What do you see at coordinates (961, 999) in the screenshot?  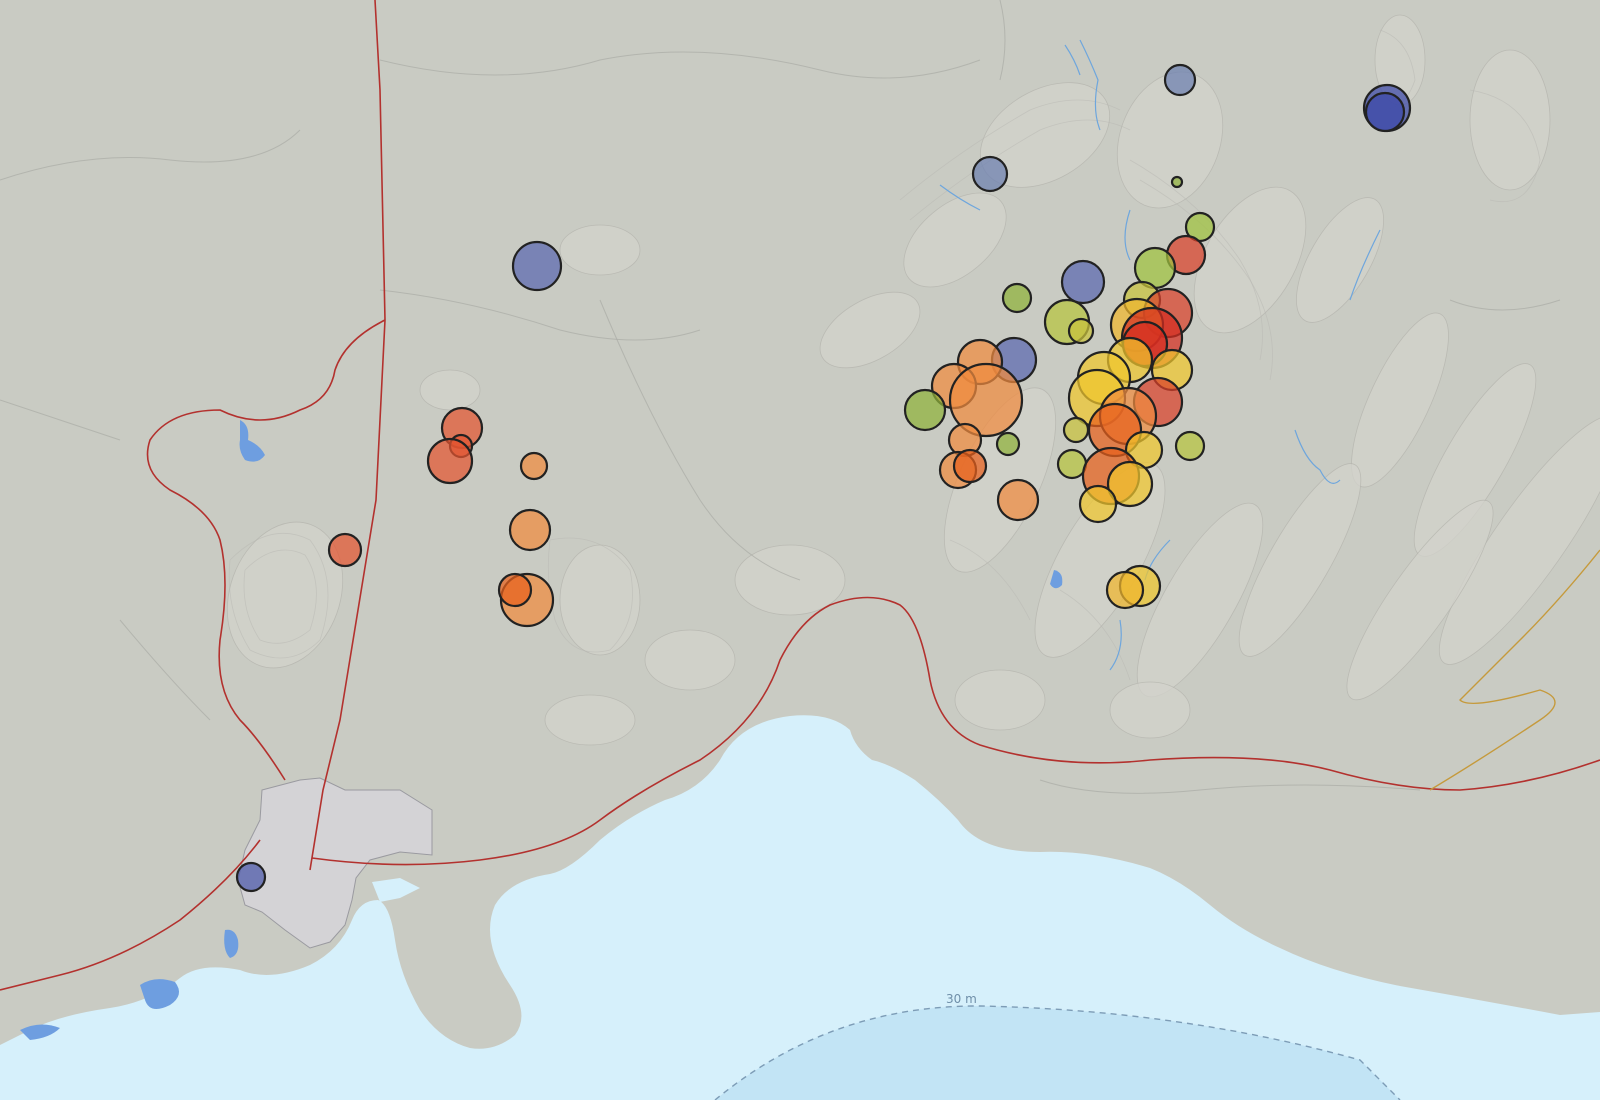 I see `depth-contour-label: 30 m` at bounding box center [961, 999].